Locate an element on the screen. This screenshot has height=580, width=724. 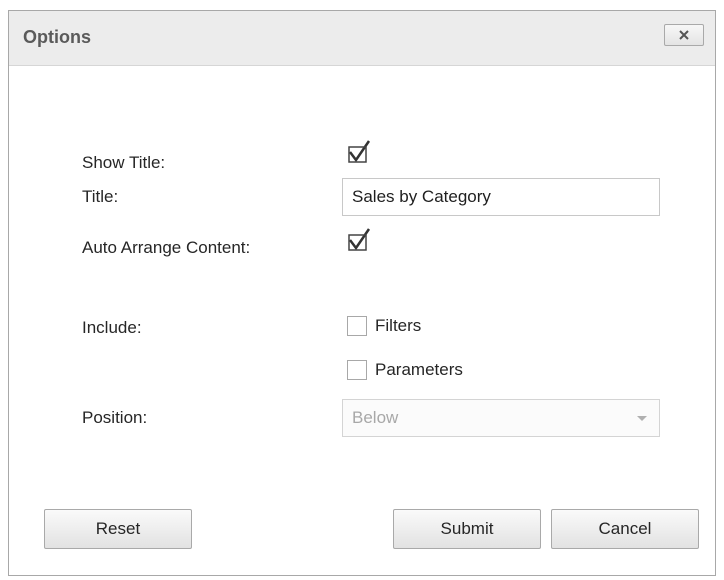
position-label: Position: is located at coordinates (115, 417).